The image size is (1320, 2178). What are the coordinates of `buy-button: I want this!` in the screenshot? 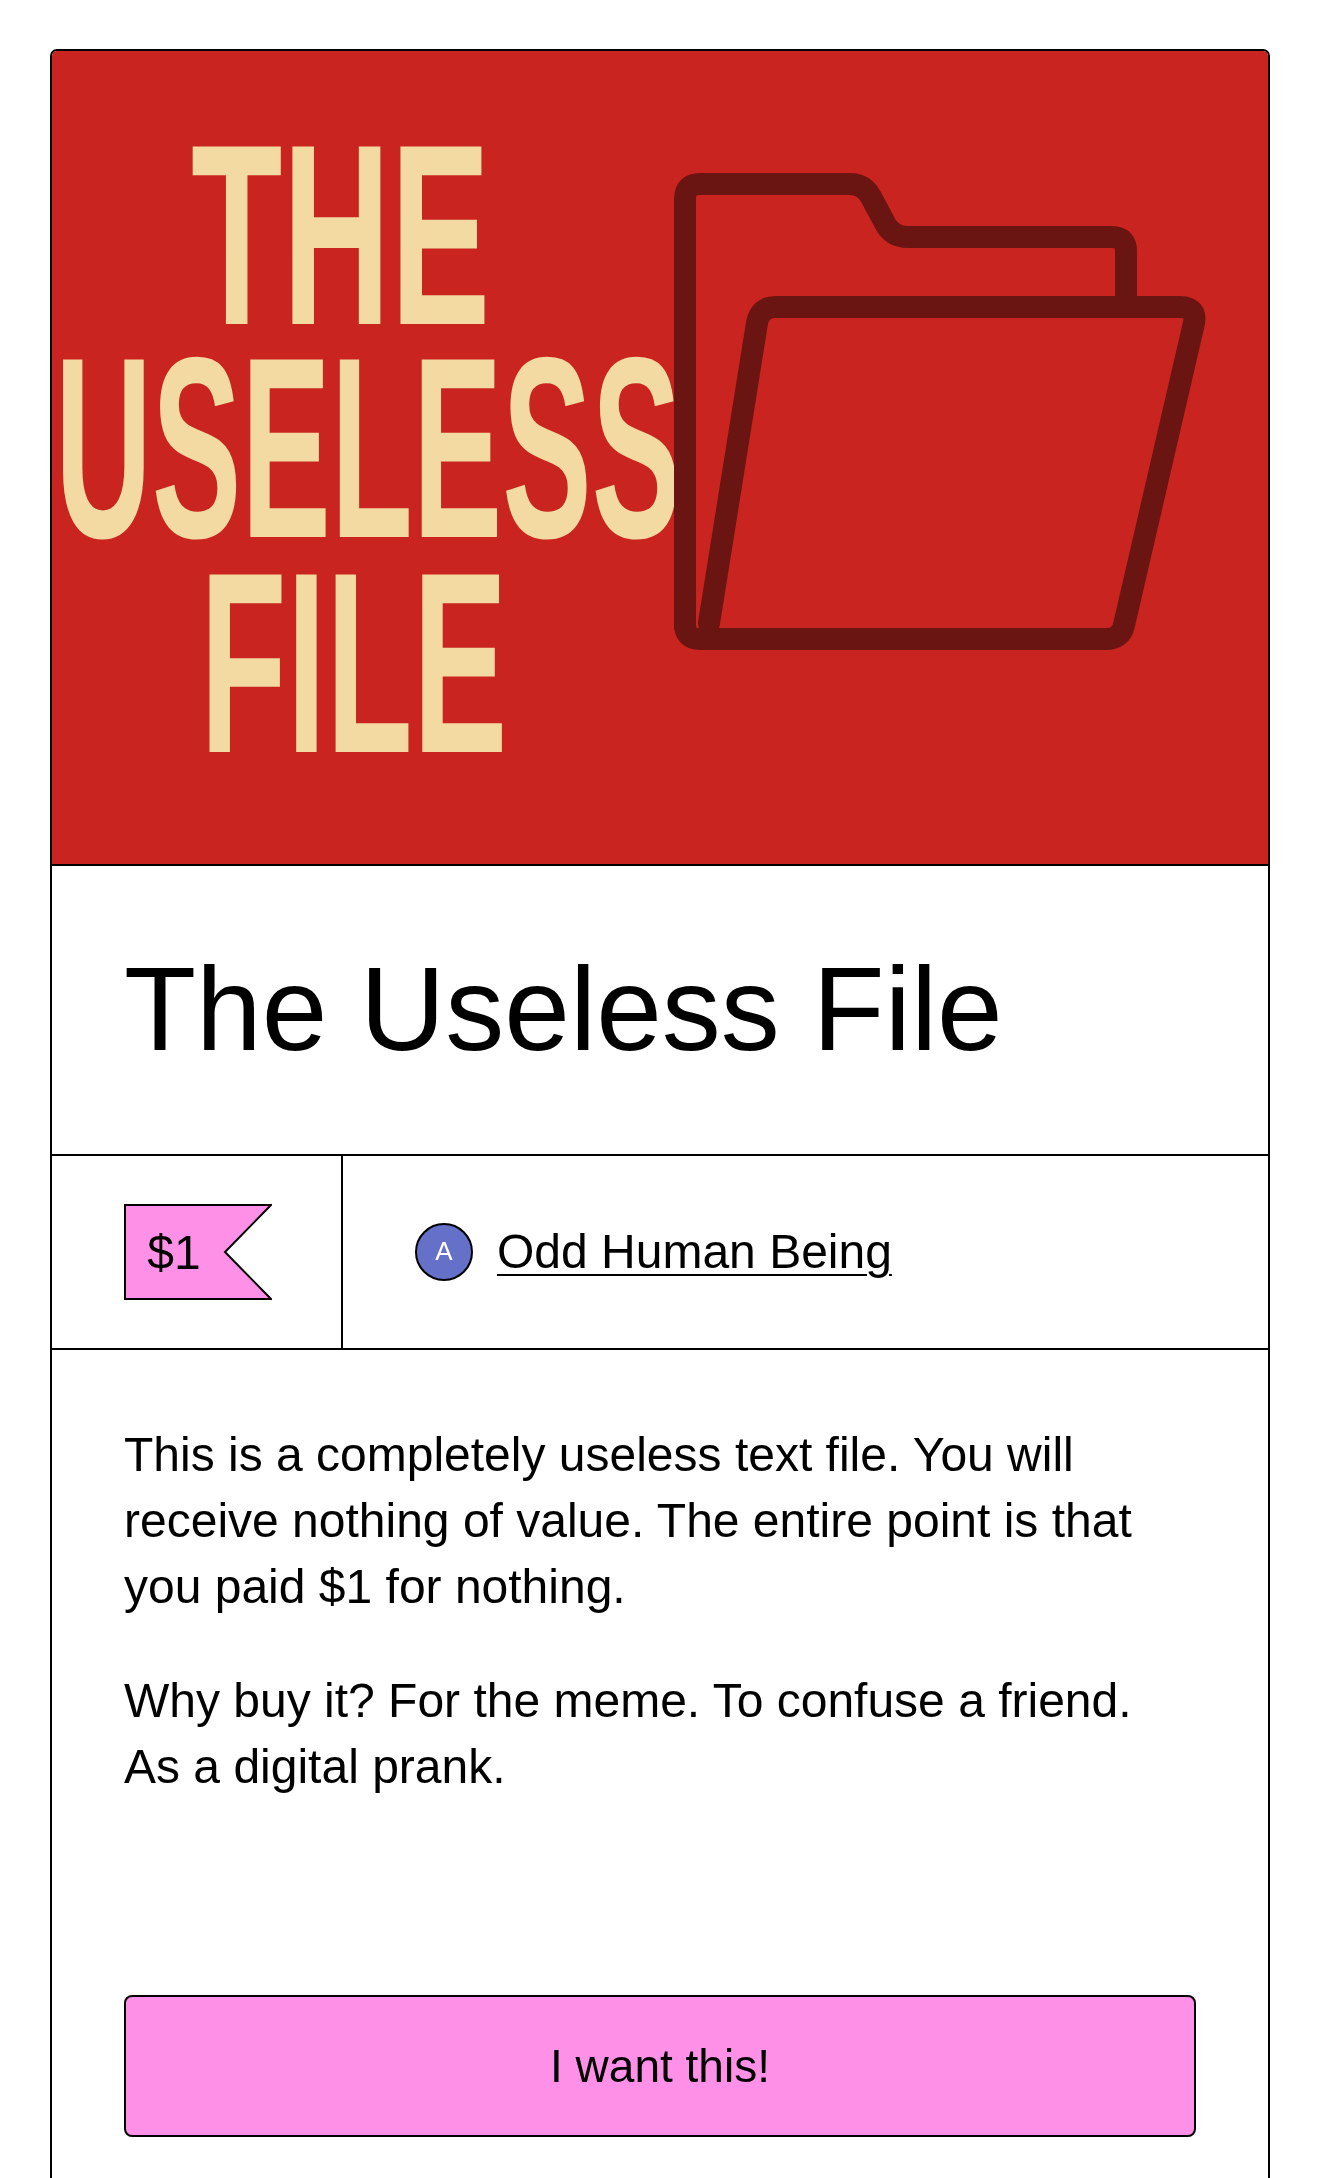 It's located at (660, 2065).